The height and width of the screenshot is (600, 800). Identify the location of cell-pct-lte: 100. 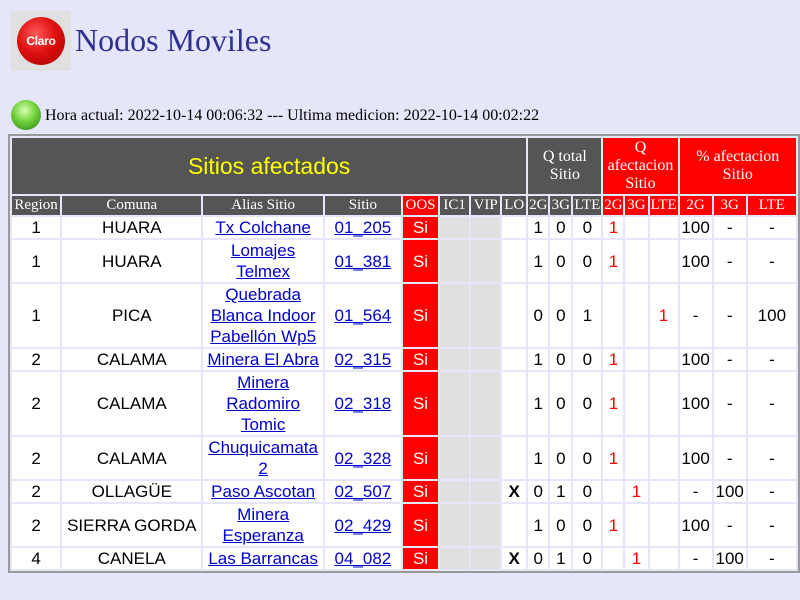
(771, 315).